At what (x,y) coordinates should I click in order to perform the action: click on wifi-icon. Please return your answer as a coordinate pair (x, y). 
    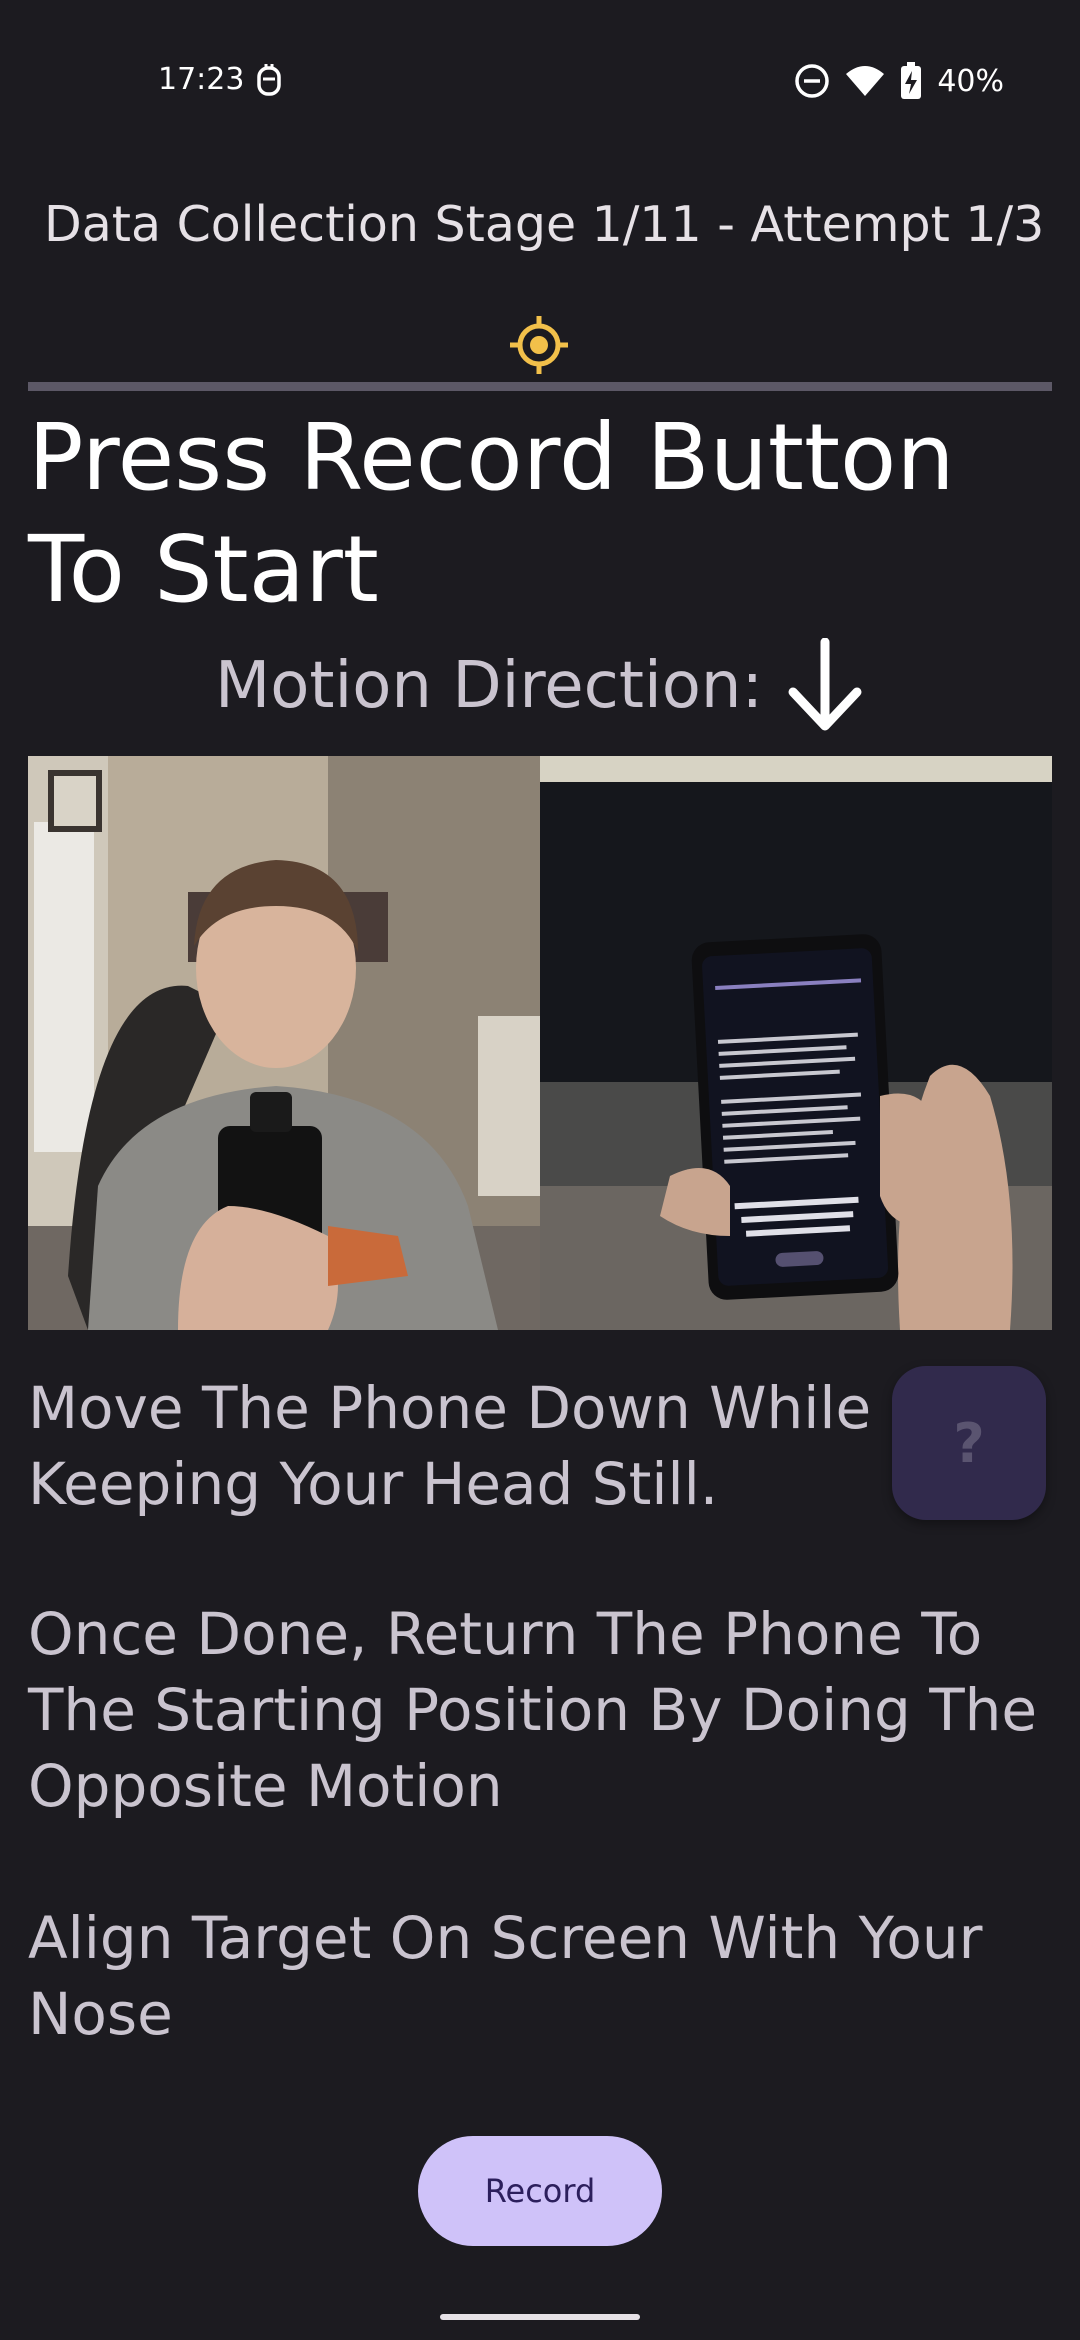
    Looking at the image, I should click on (865, 81).